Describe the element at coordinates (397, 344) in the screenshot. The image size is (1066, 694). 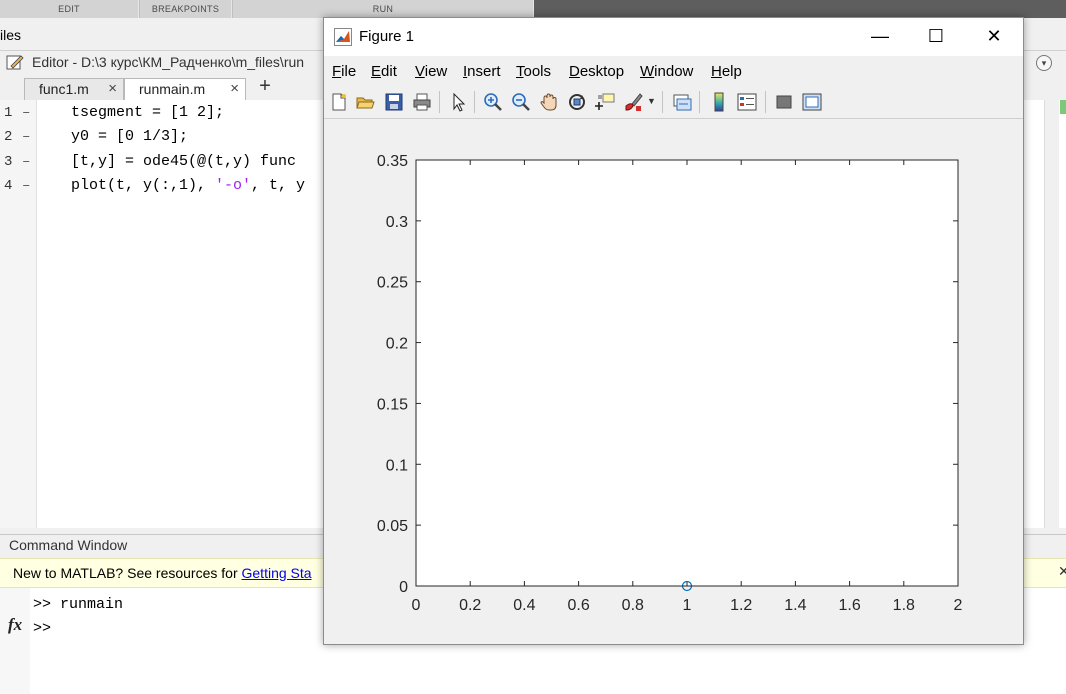
I see `y-tick-label: 0.2` at that location.